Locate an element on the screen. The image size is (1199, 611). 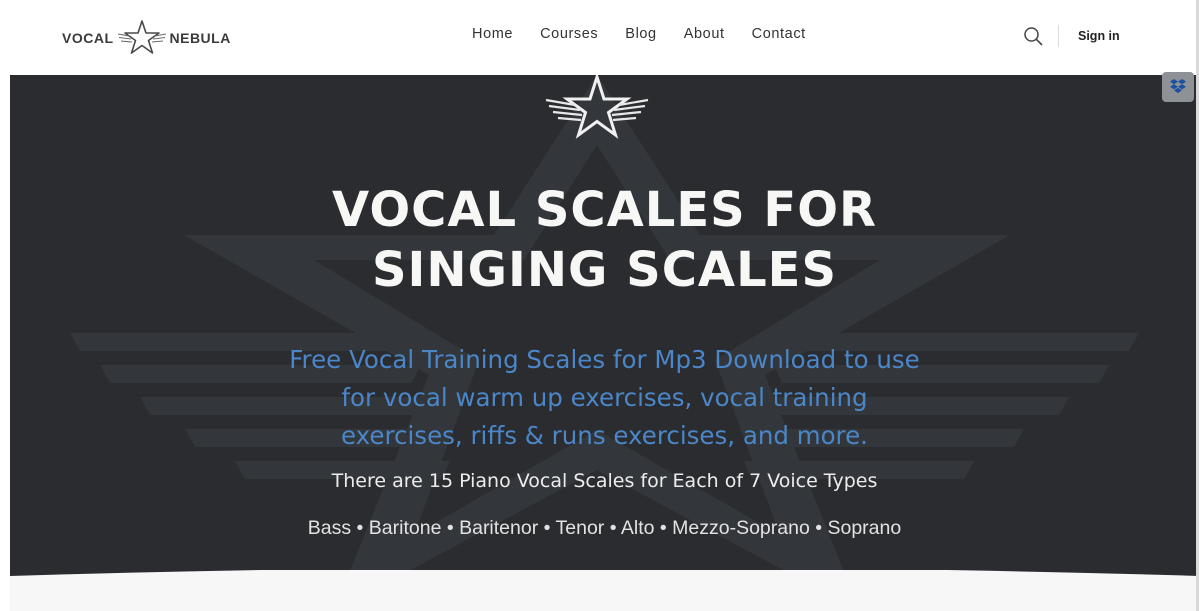
nav-blog-link: Blog is located at coordinates (640, 34).